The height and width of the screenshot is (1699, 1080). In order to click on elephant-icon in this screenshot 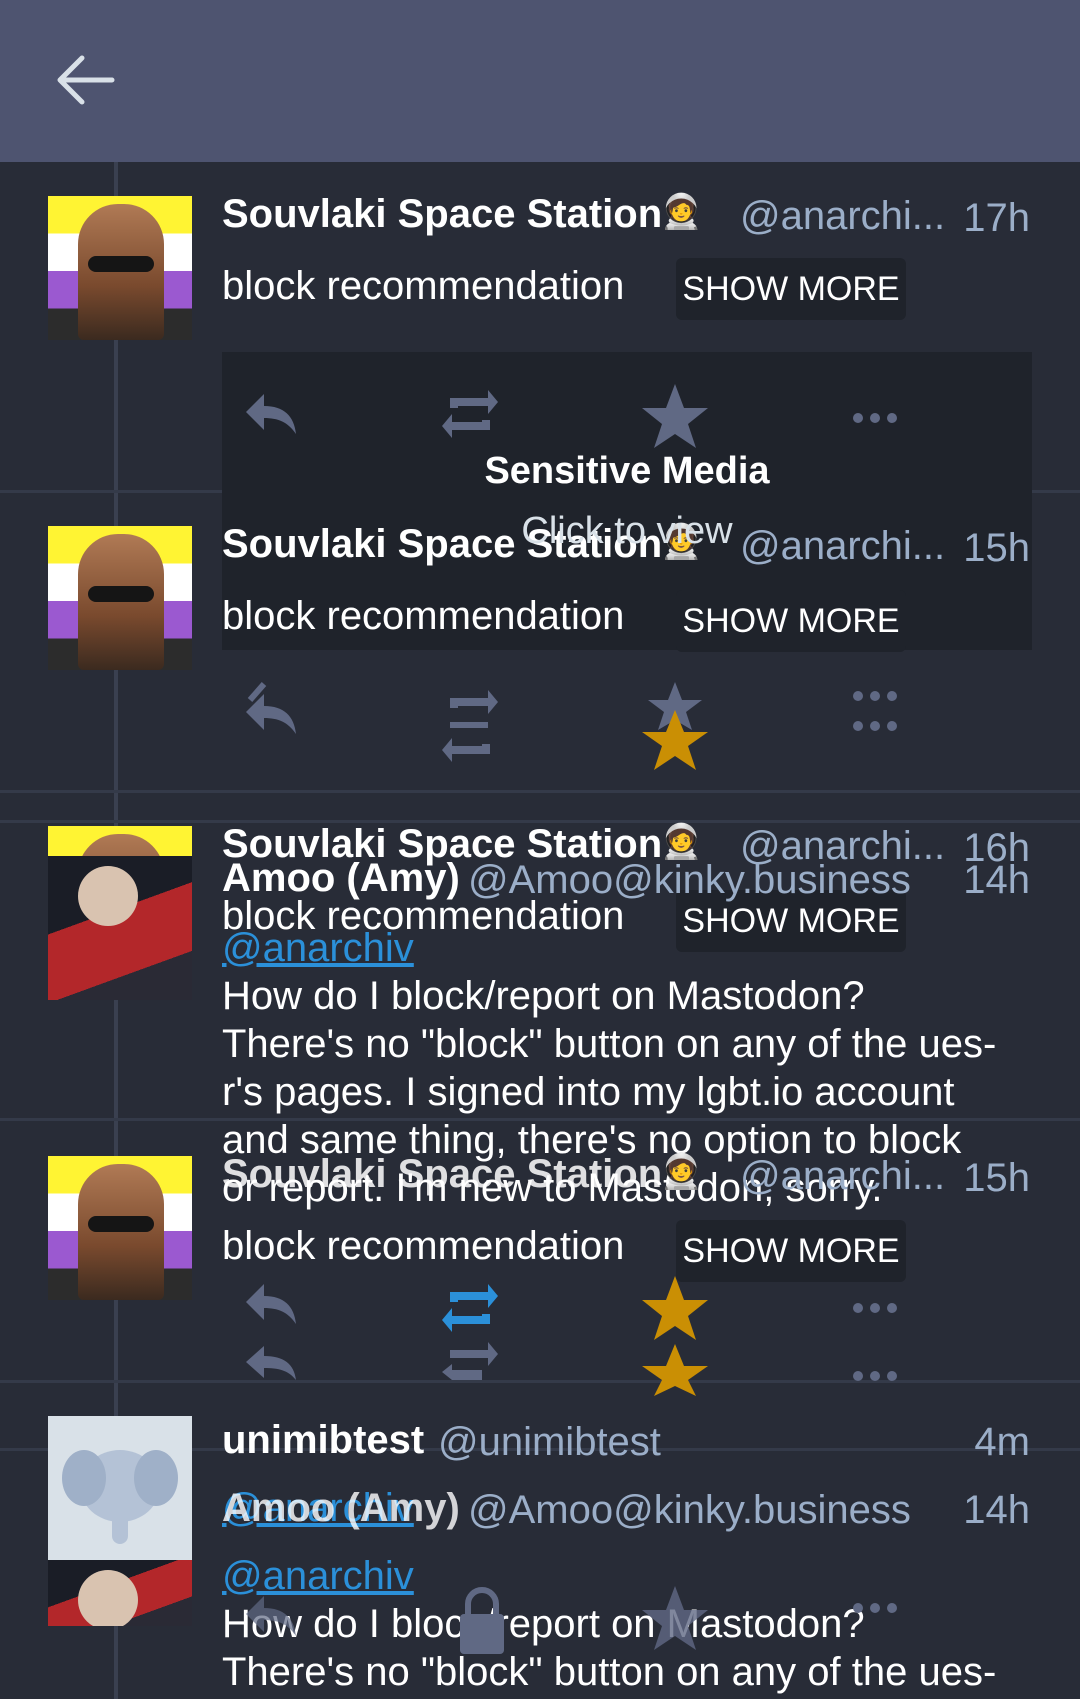, I will do `click(120, 1488)`.